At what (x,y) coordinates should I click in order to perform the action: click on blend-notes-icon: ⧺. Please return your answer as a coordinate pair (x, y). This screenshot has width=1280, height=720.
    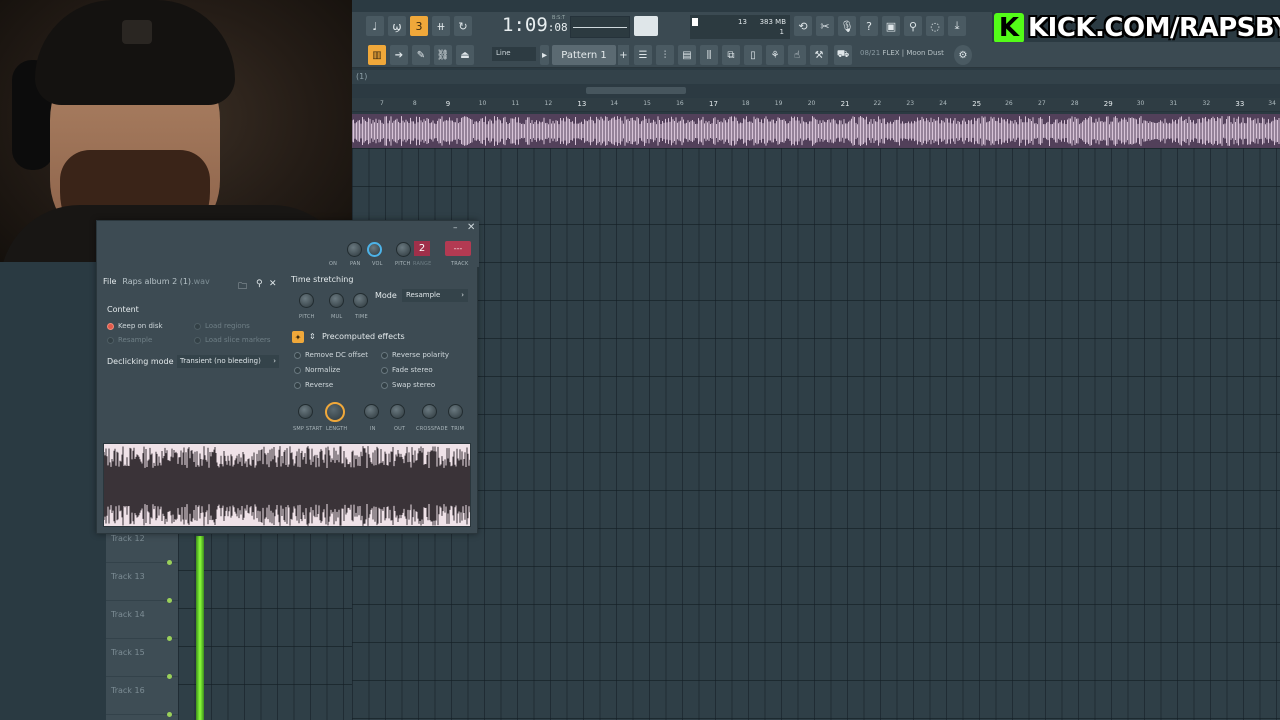
    Looking at the image, I should click on (441, 26).